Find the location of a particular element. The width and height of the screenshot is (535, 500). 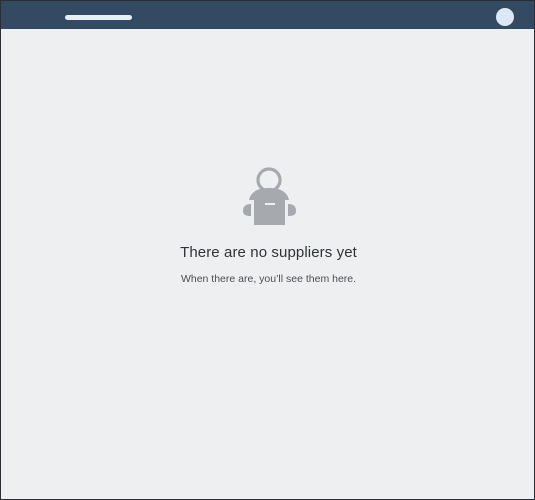

app-title-placeholder is located at coordinates (98, 17).